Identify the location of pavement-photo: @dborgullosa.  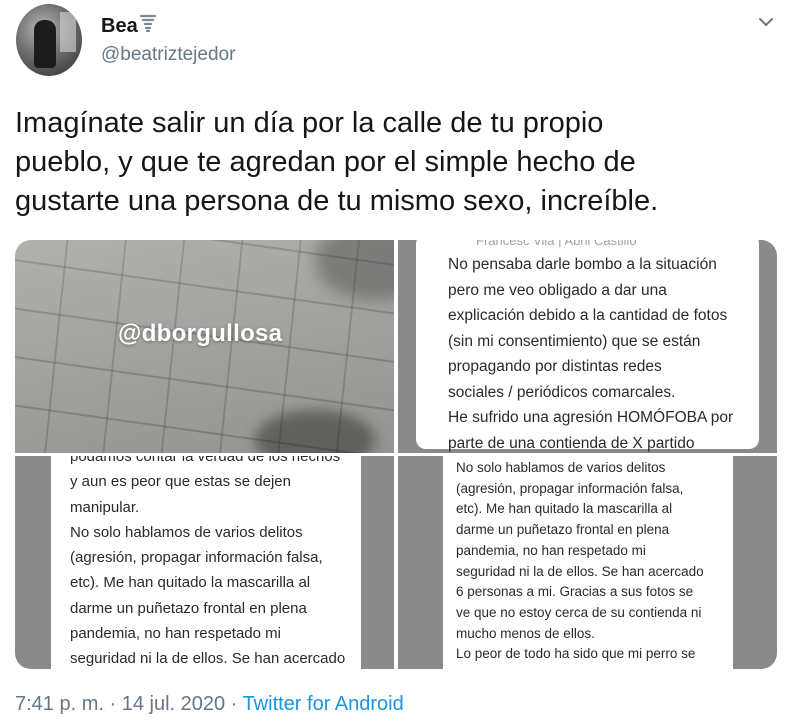
(204, 346).